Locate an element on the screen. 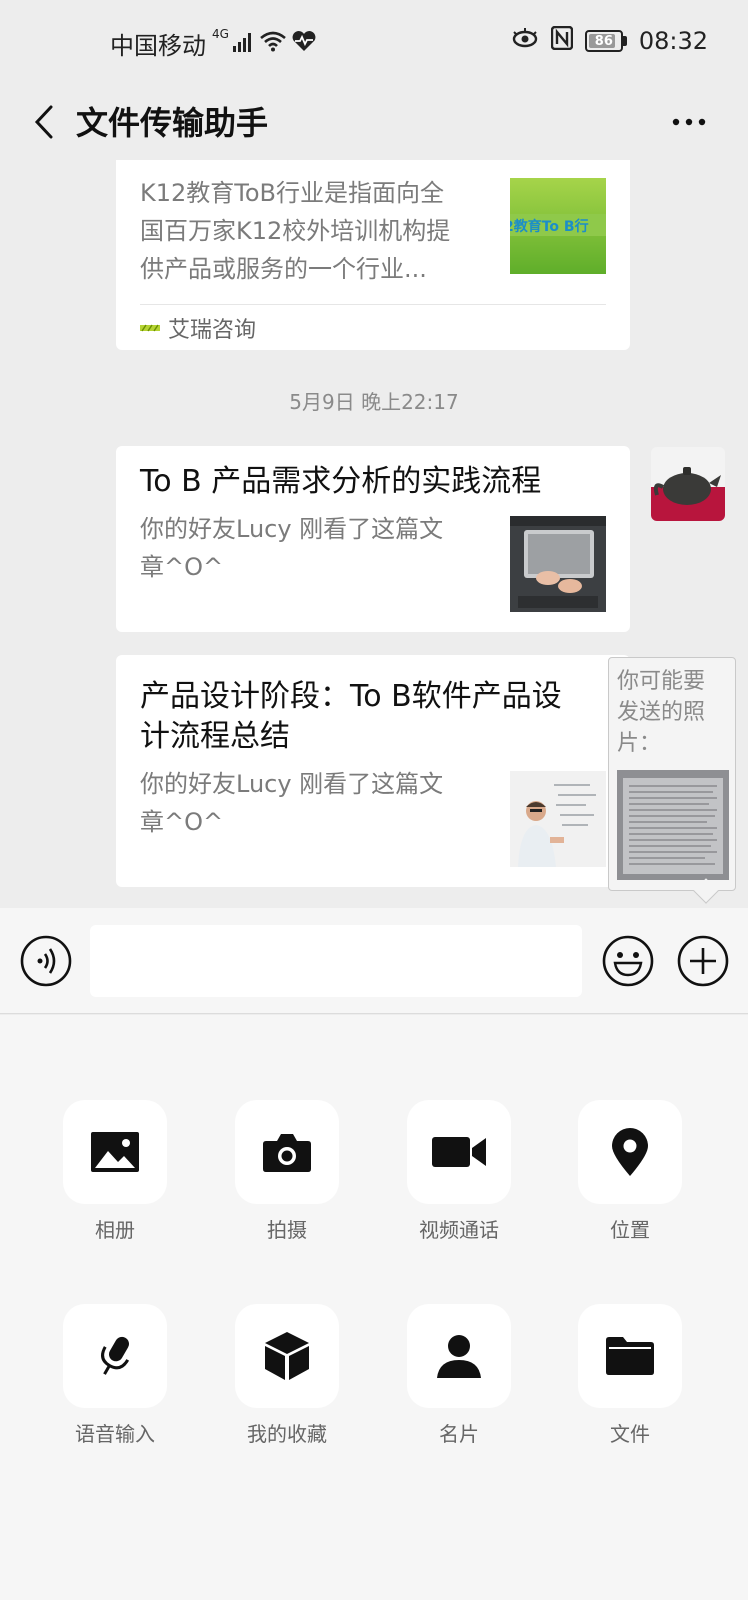  panel-item-camera: 拍摄 is located at coordinates (287, 1171).